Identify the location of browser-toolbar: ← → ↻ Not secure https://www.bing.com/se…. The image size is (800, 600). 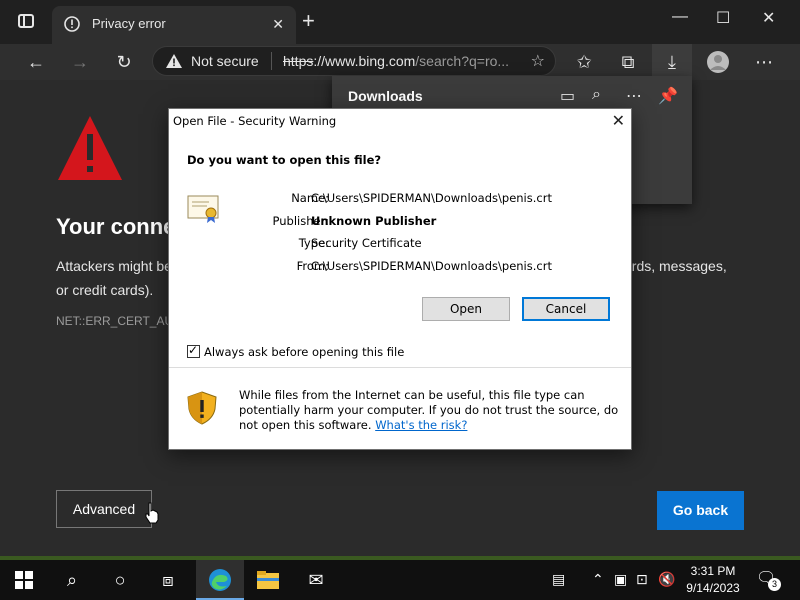
(400, 62).